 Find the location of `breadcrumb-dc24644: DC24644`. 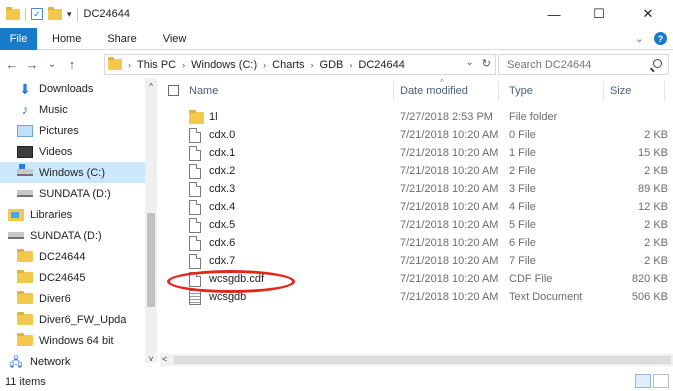

breadcrumb-dc24644: DC24644 is located at coordinates (381, 65).